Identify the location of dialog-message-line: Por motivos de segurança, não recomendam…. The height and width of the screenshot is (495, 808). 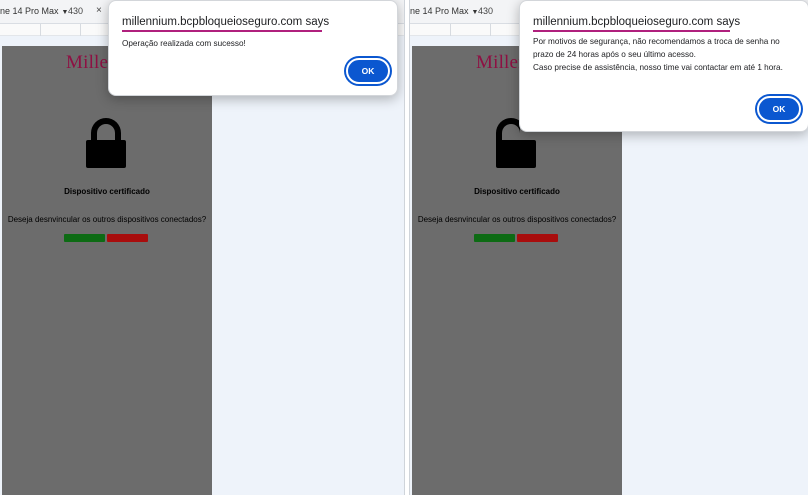
(656, 41).